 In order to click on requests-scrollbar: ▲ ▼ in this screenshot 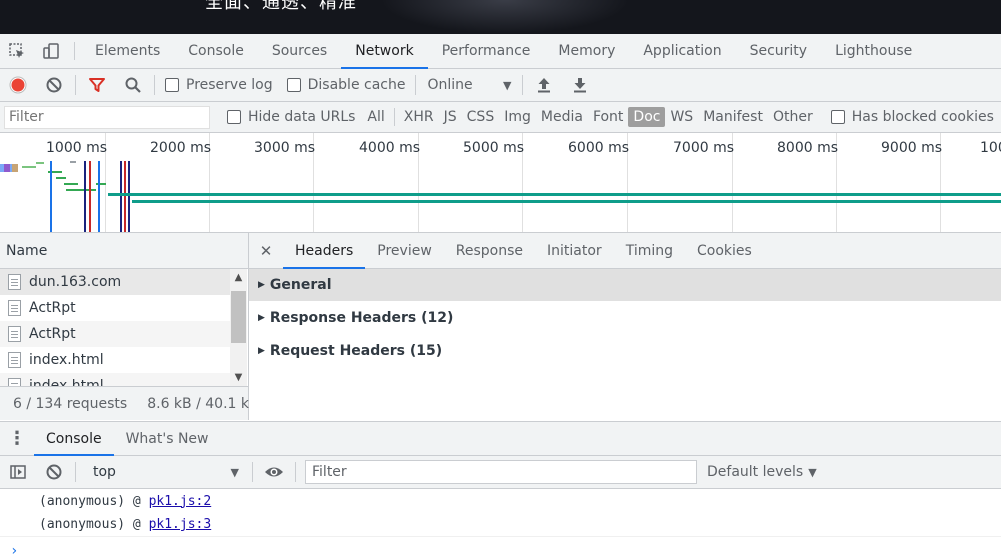, I will do `click(238, 327)`.